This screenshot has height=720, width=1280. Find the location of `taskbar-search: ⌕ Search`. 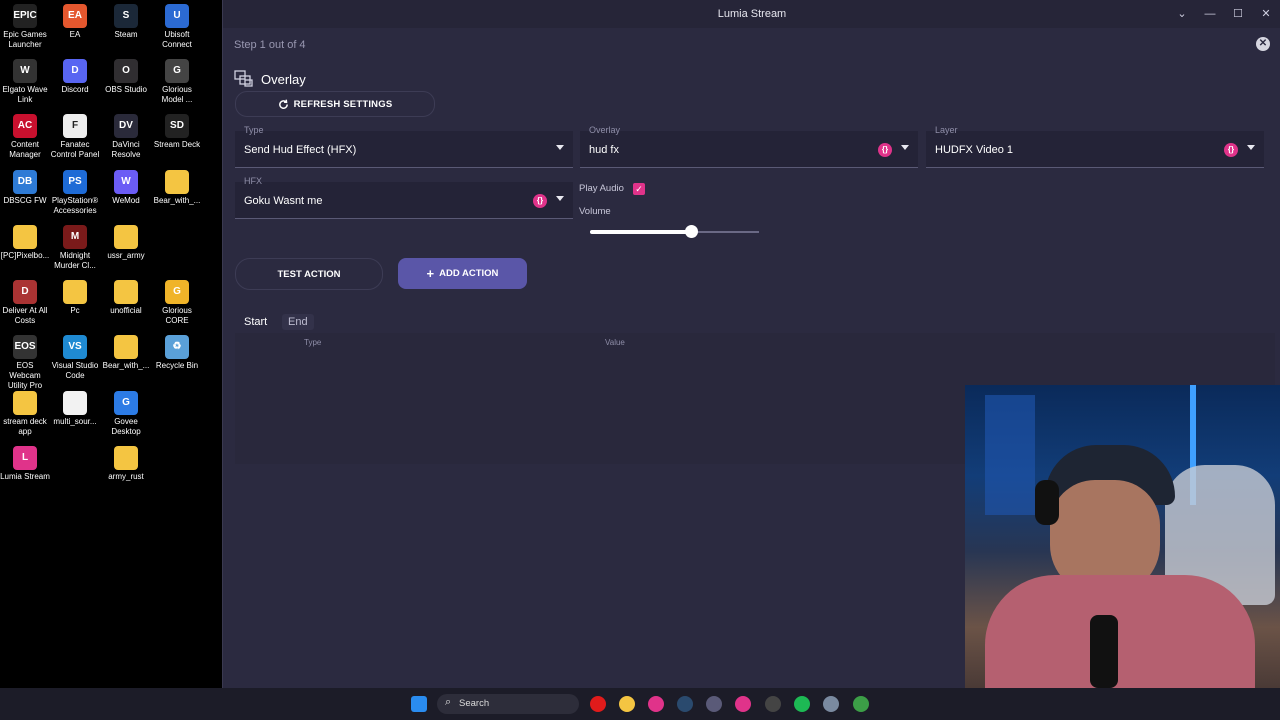

taskbar-search: ⌕ Search is located at coordinates (508, 704).